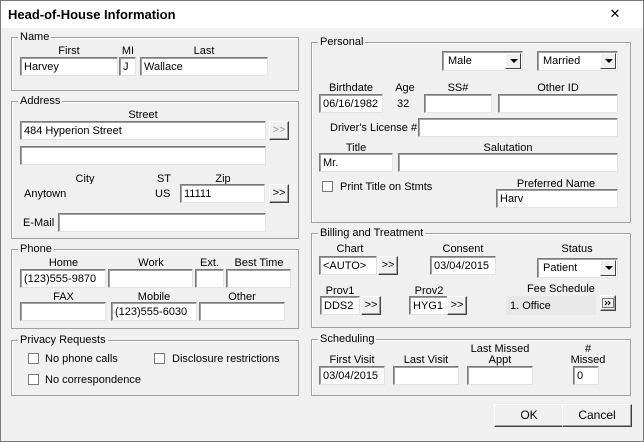  I want to click on consent-label: Consent, so click(463, 249).